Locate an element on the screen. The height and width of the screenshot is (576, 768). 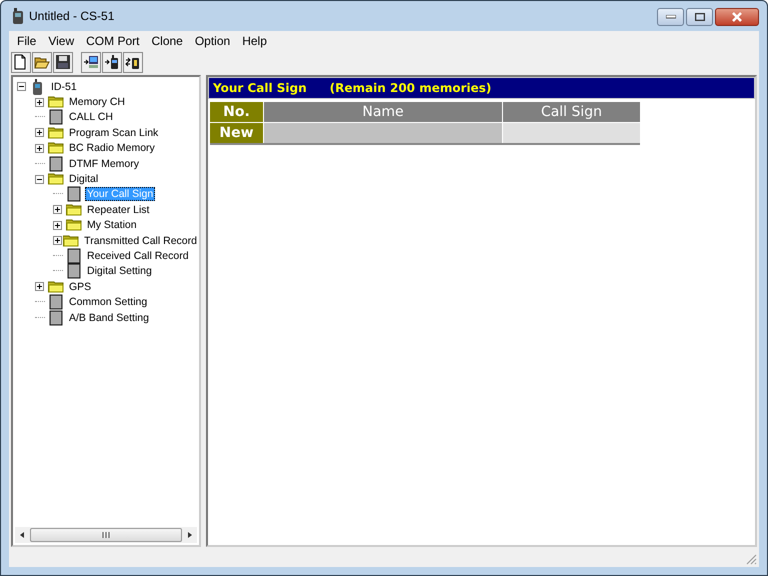
tree-item: Received Call Record is located at coordinates (138, 255).